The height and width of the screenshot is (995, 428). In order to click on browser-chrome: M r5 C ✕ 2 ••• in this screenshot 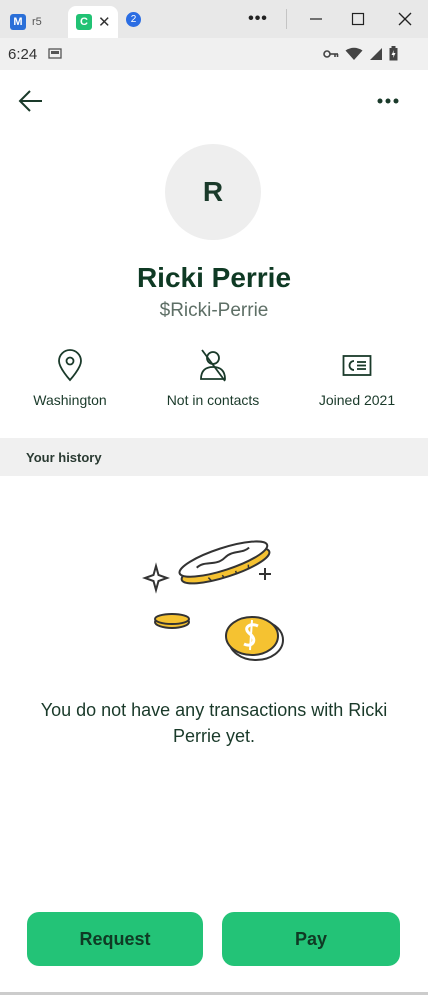, I will do `click(214, 19)`.